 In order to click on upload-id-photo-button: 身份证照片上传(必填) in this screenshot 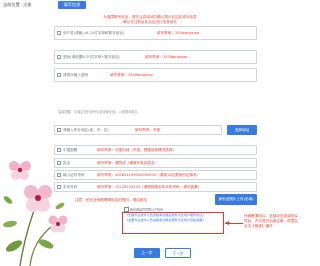, I will do `click(236, 199)`.